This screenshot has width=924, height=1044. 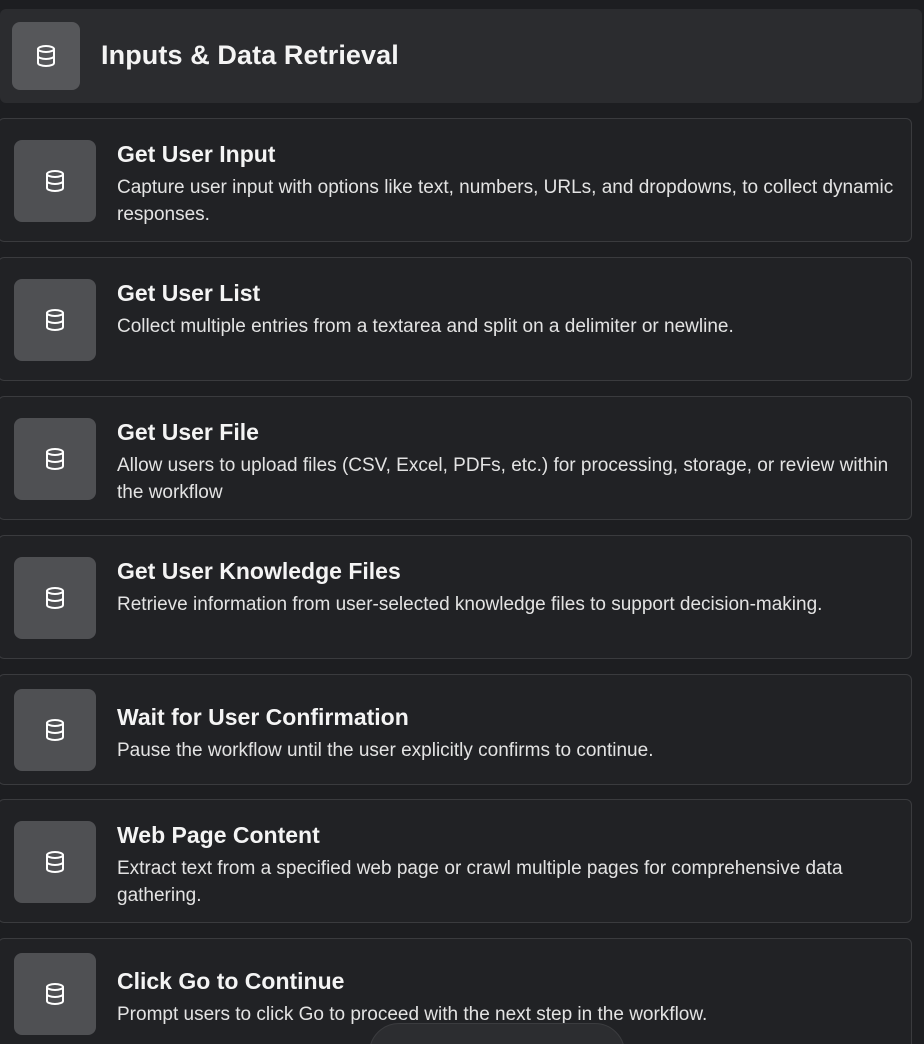 I want to click on category-icon-tile, so click(x=46, y=56).